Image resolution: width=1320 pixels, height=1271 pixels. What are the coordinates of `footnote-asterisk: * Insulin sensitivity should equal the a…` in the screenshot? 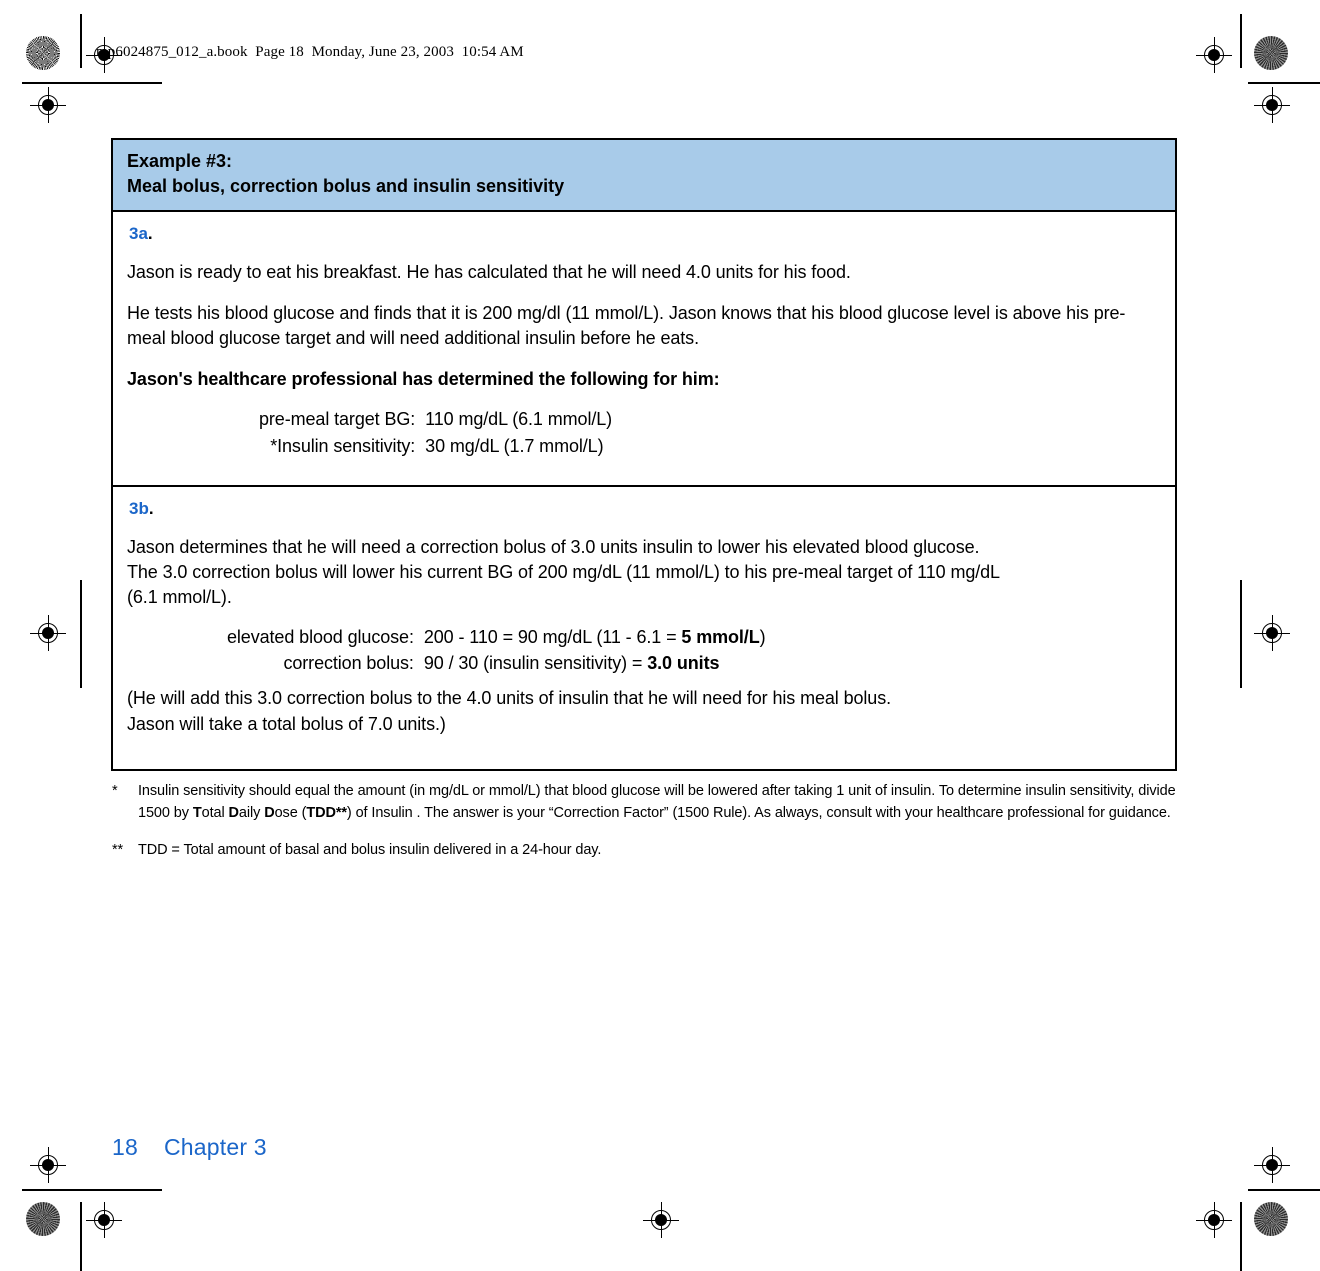 It's located at (649, 802).